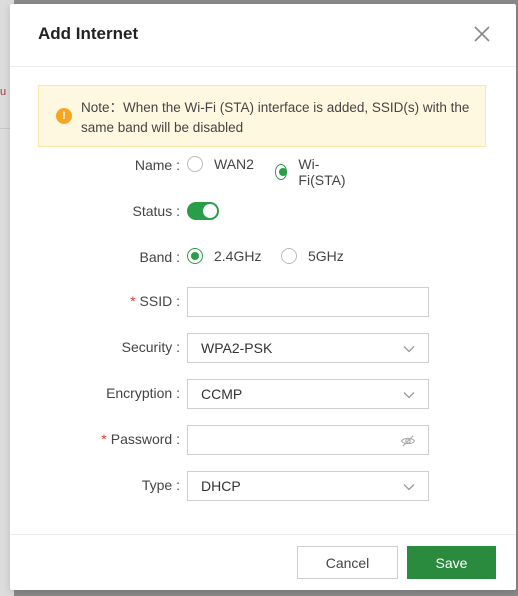  I want to click on band-row: Band : 2.4GHz 5GHz, so click(263, 258).